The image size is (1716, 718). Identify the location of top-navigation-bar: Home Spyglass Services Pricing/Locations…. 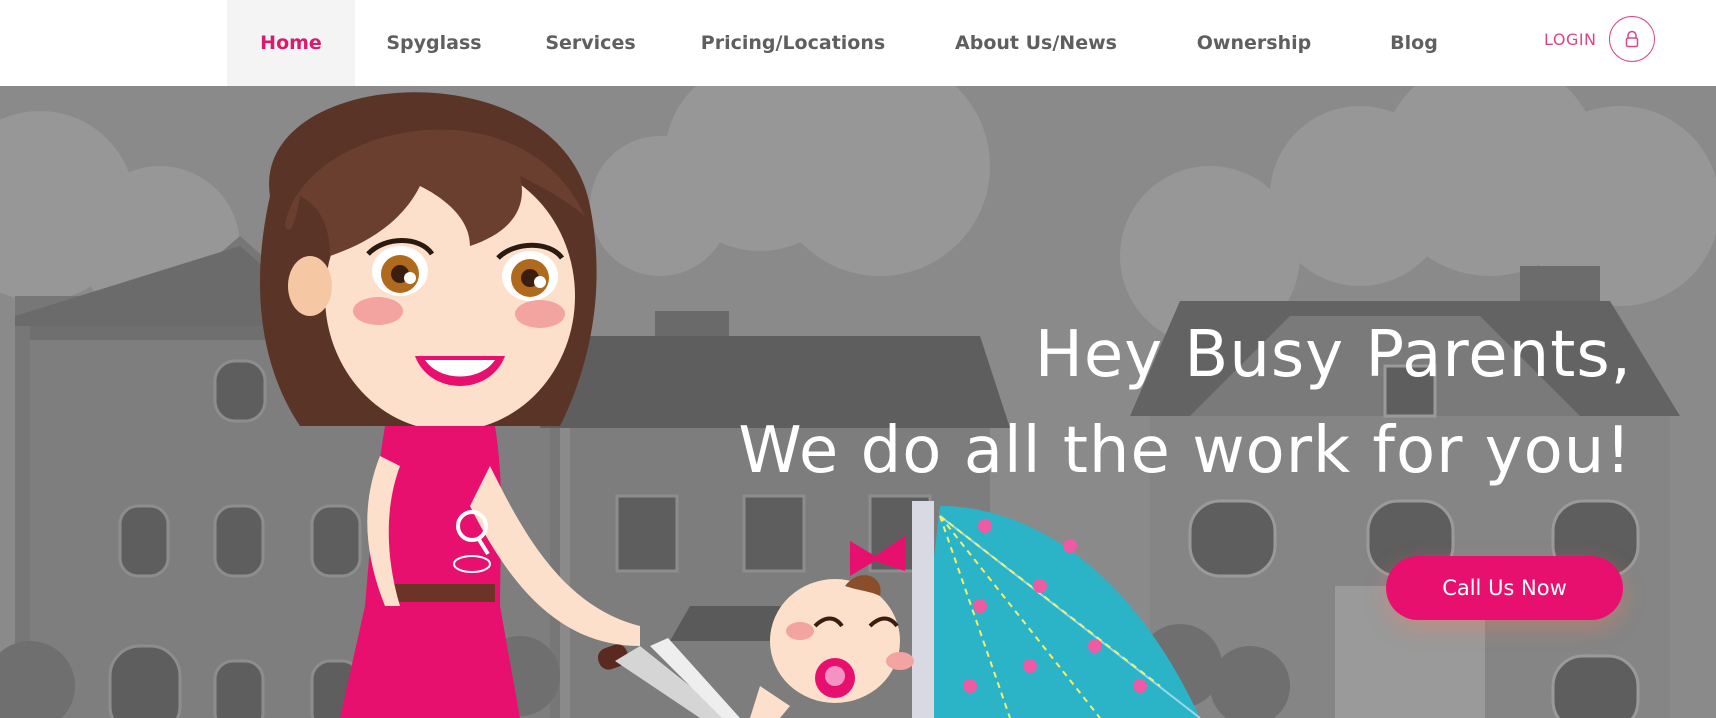
(858, 43).